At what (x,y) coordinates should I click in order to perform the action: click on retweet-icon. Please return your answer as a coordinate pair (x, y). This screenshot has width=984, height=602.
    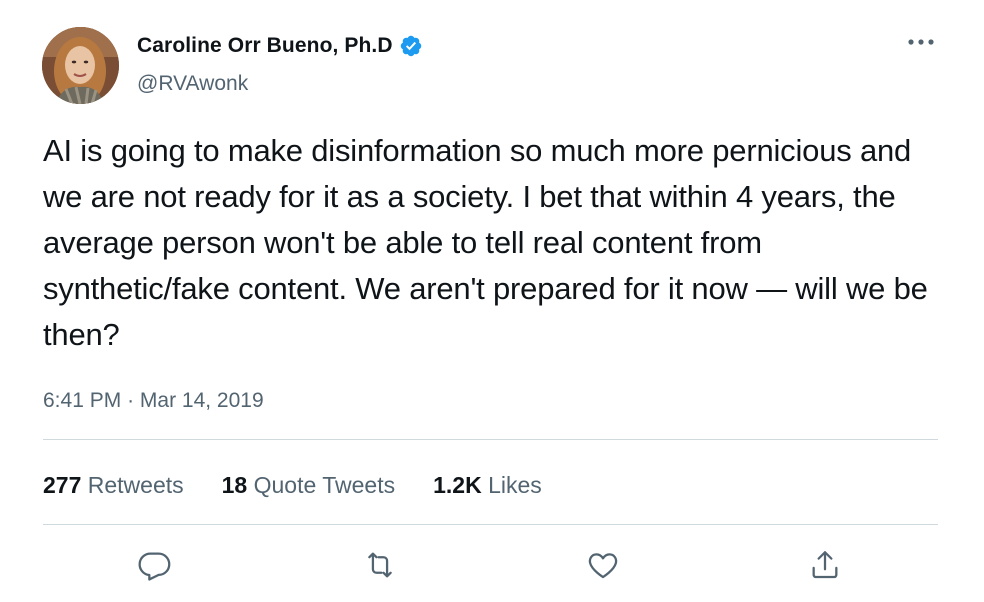
    Looking at the image, I should click on (380, 565).